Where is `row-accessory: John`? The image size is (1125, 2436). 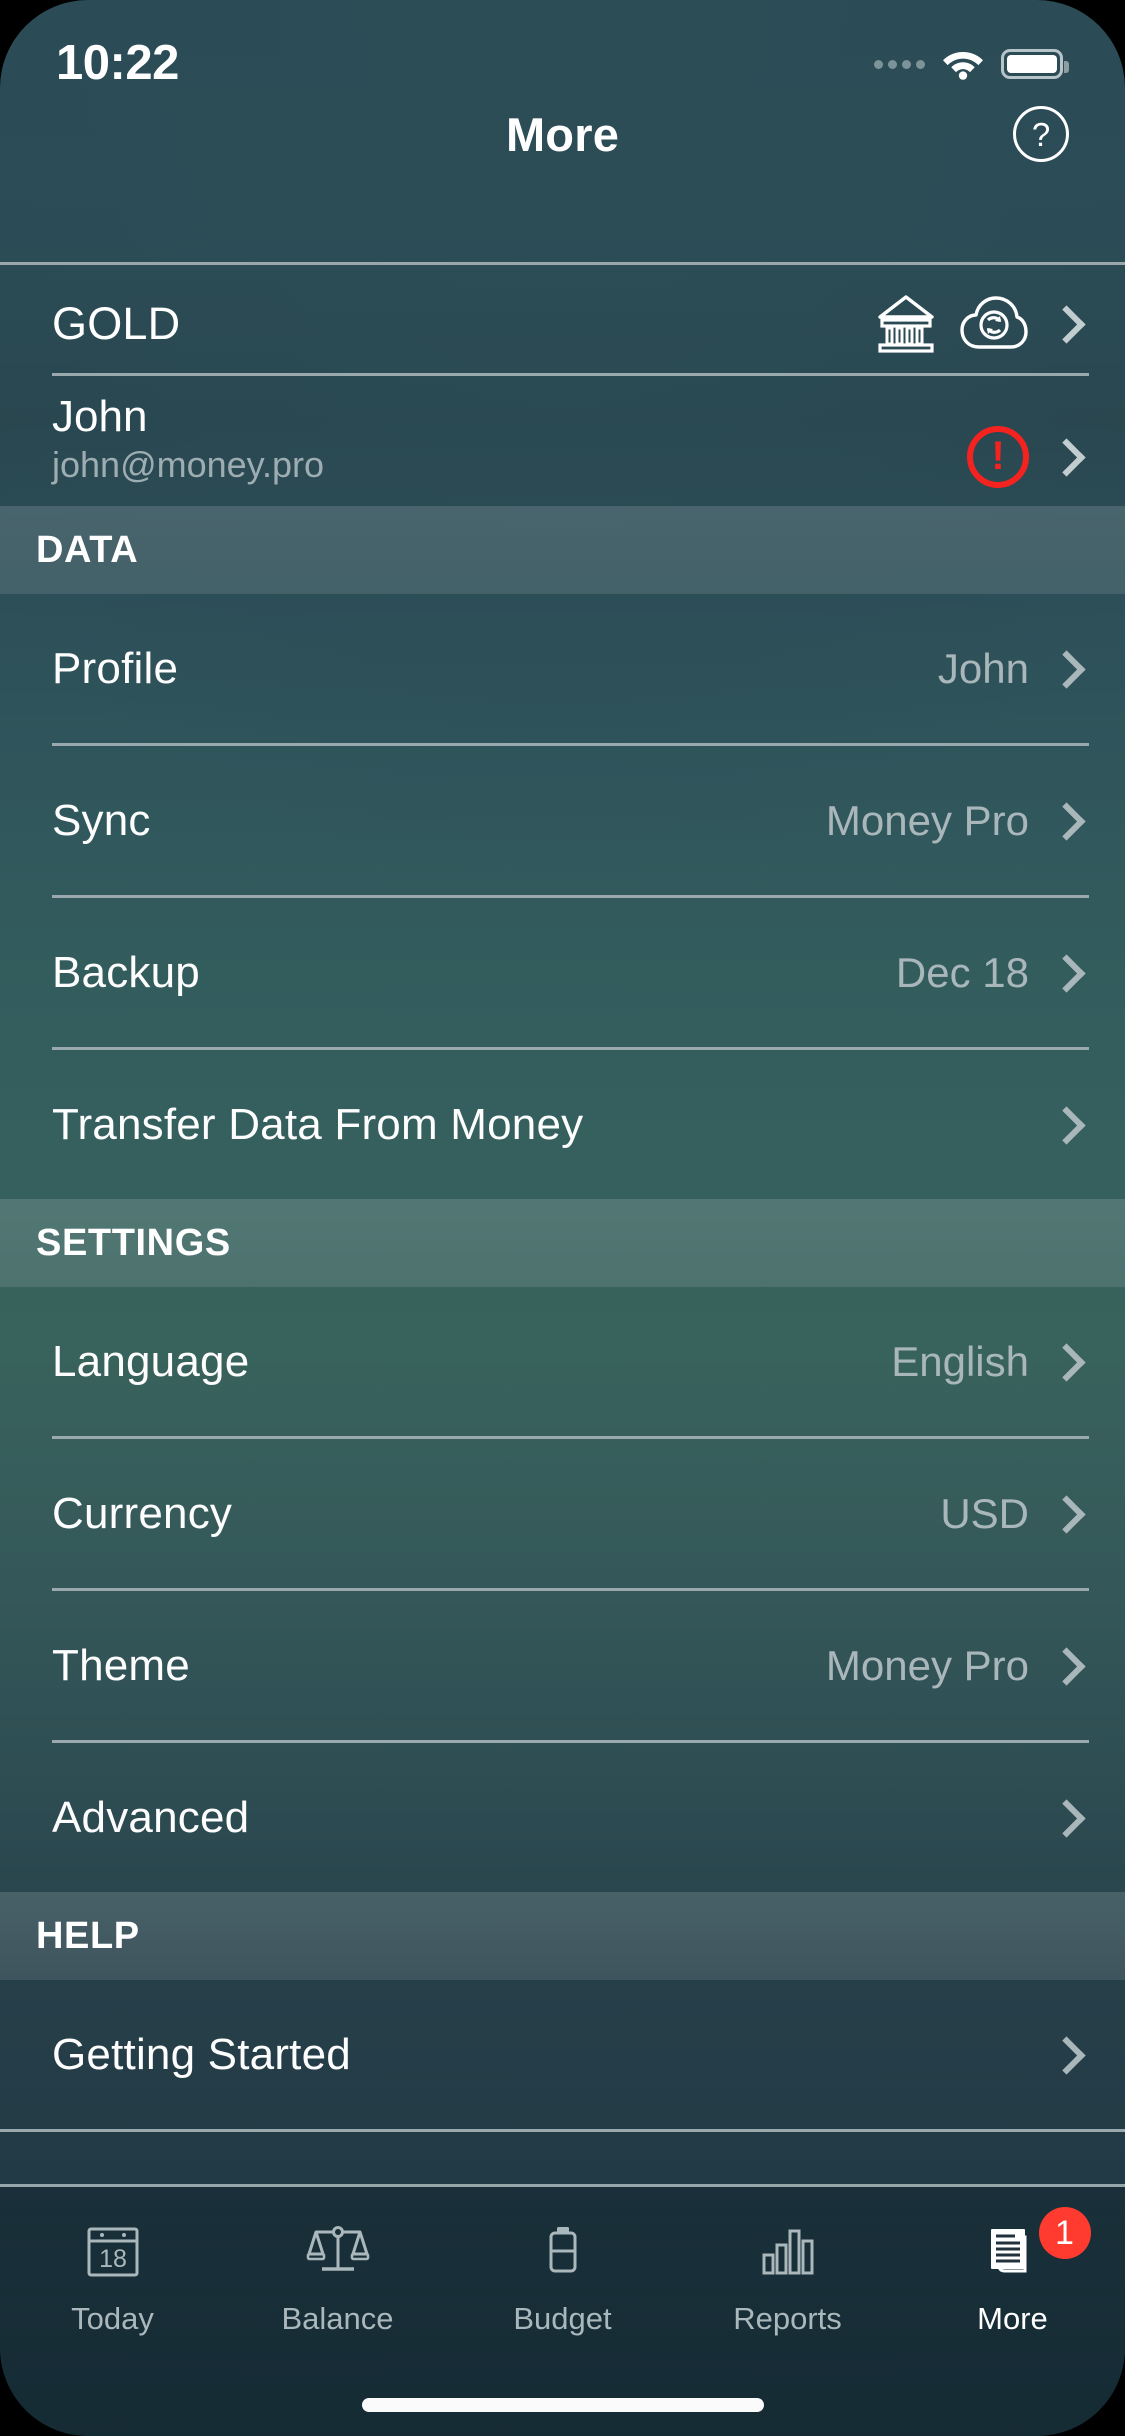 row-accessory: John is located at coordinates (1005, 669).